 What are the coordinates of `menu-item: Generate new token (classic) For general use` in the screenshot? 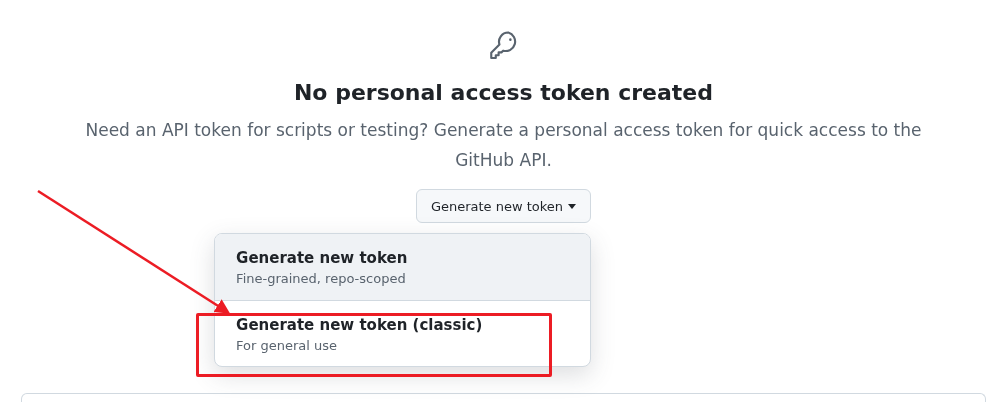 It's located at (403, 333).